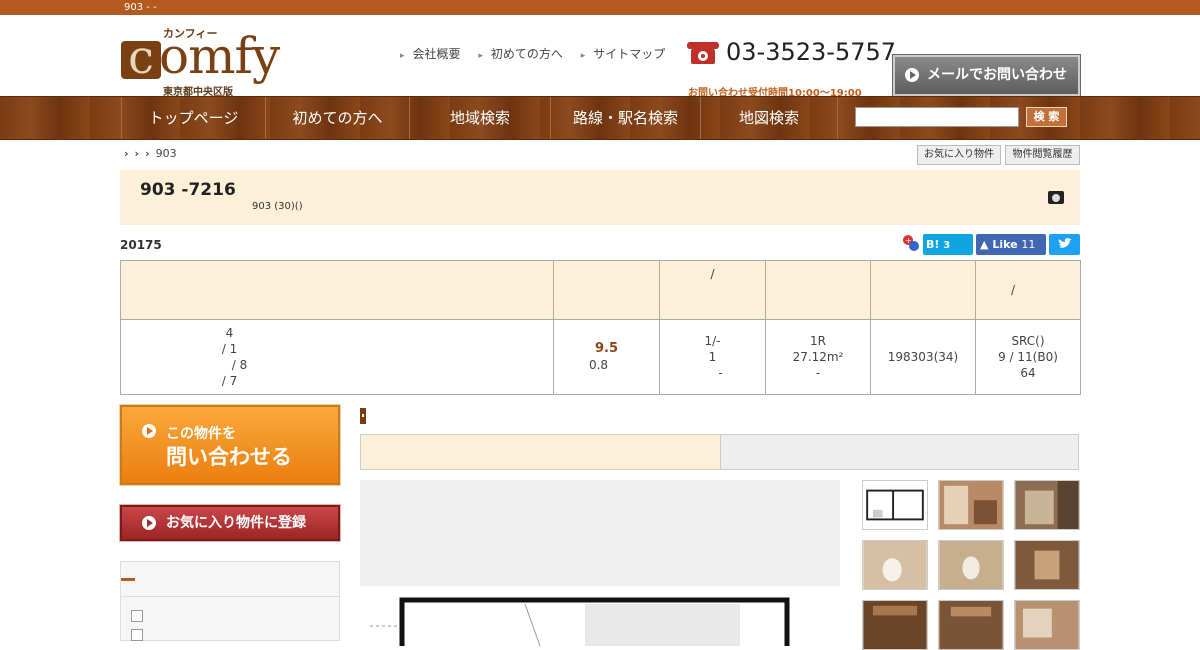 This screenshot has width=1200, height=650. Describe the element at coordinates (219, 56) in the screenshot. I see `logo-word: omfy` at that location.